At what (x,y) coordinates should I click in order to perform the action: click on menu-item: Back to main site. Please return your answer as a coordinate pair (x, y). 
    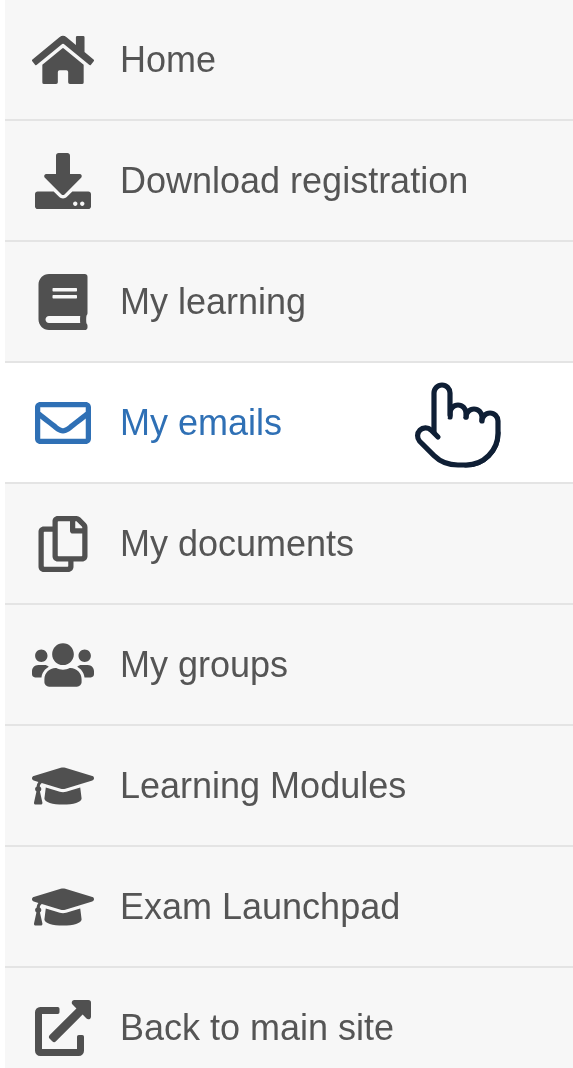
    Looking at the image, I should click on (289, 1018).